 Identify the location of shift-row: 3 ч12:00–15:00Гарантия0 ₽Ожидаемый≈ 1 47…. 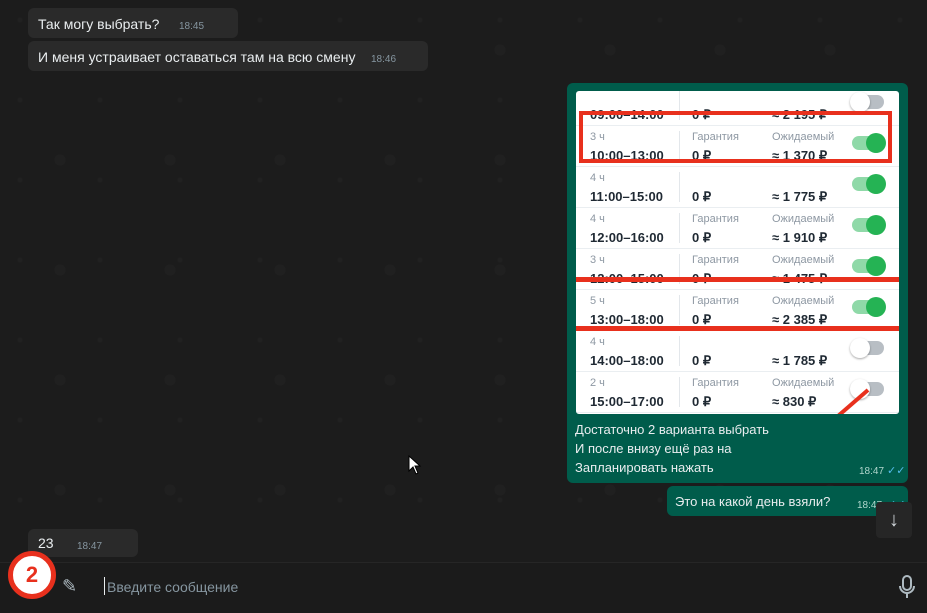
(737, 269).